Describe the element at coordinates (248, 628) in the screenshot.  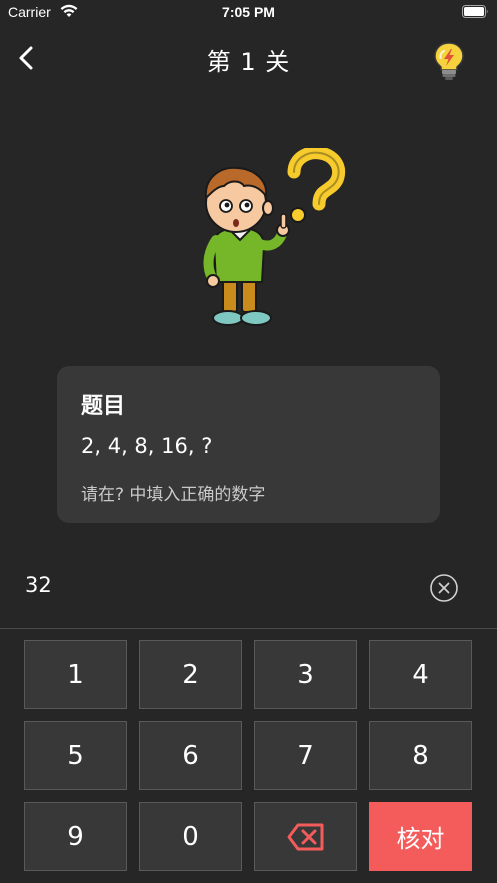
I see `divider` at that location.